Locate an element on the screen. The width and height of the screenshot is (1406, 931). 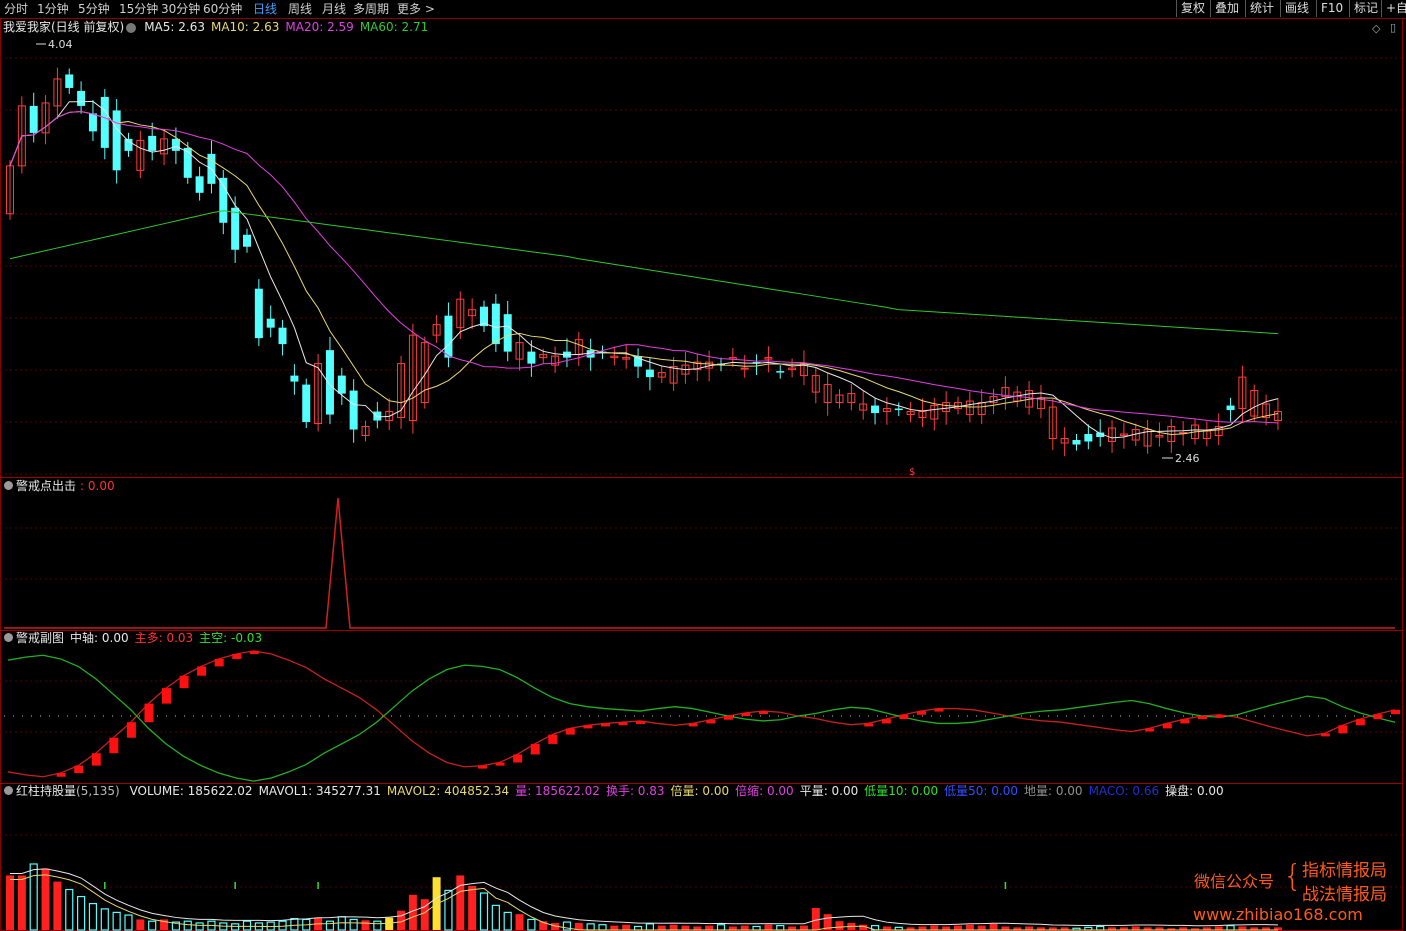
vol-legend-12: 操盘: 0.00 is located at coordinates (1194, 791).